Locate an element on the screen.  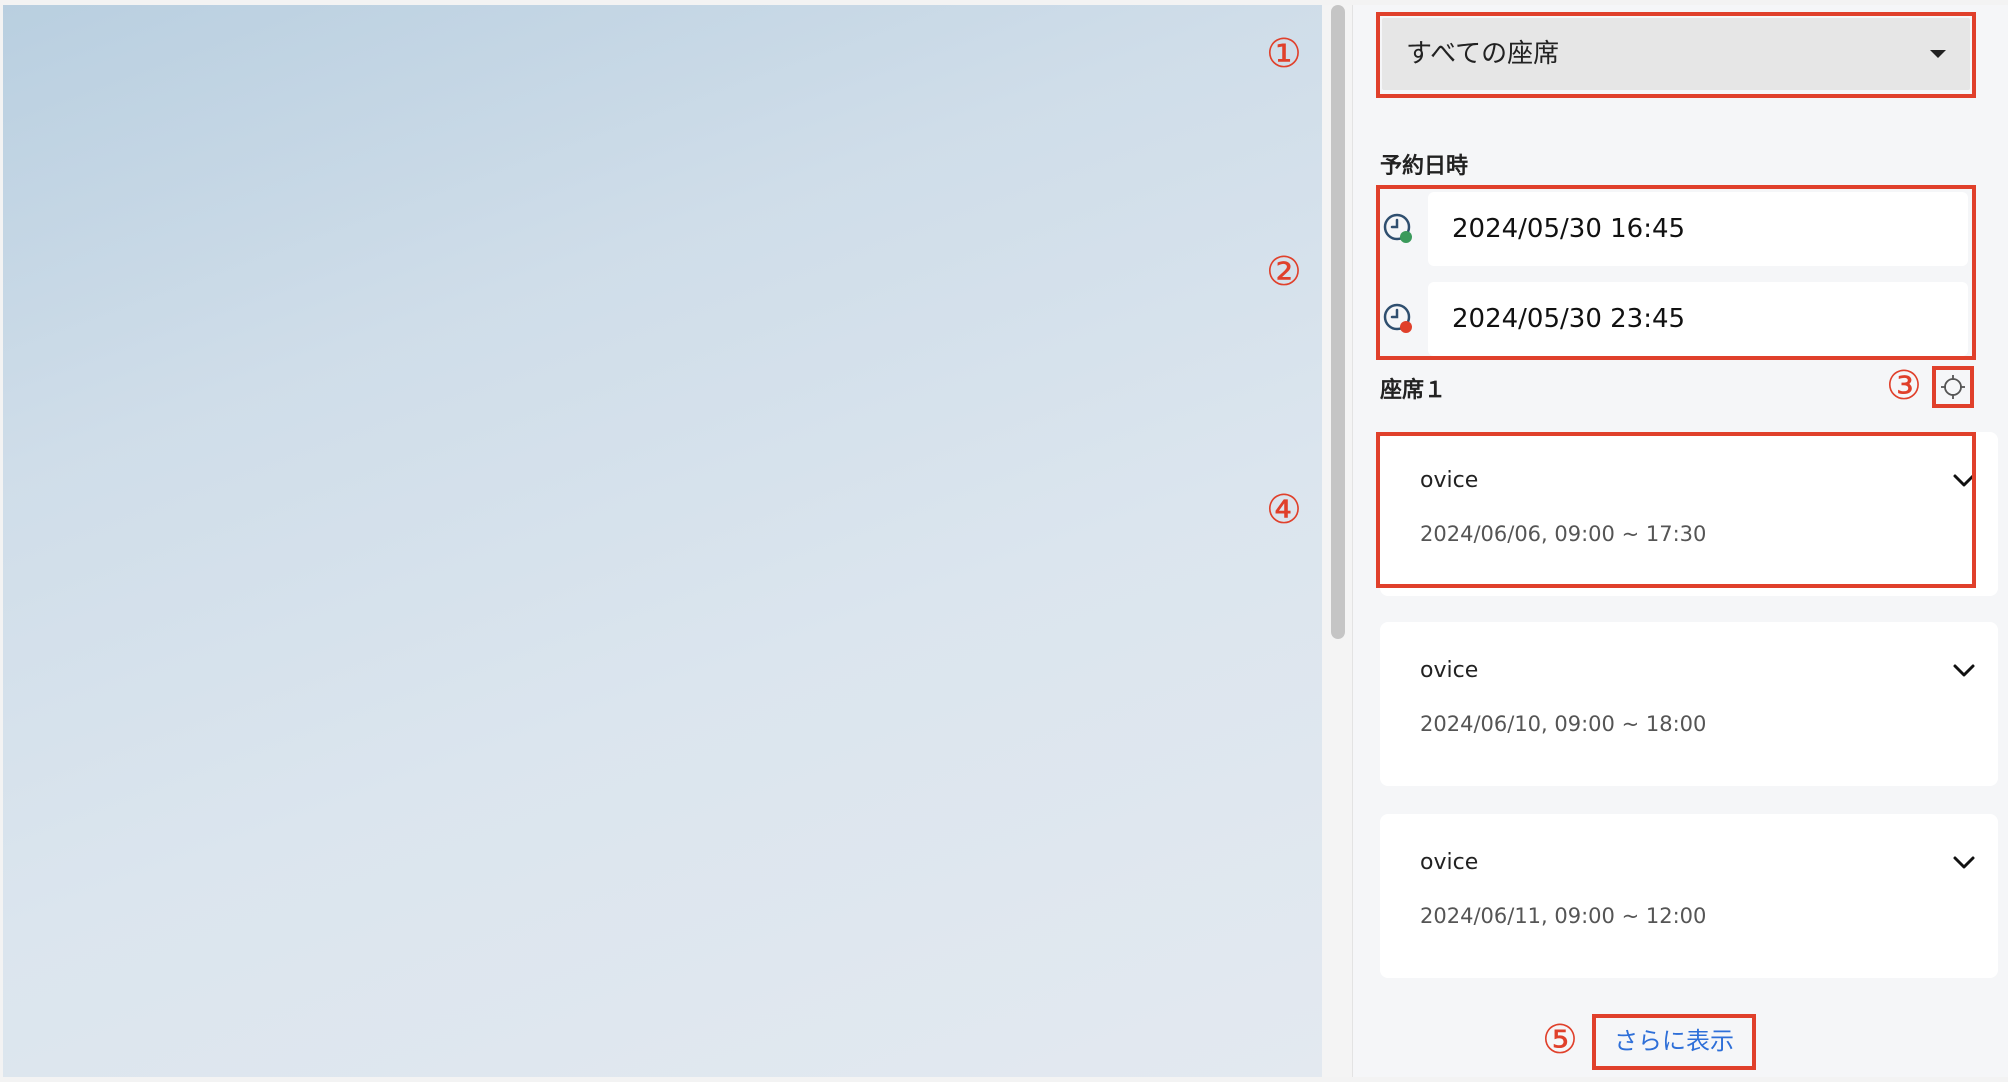
panel-scrollbar-thumb is located at coordinates (1338, 322).